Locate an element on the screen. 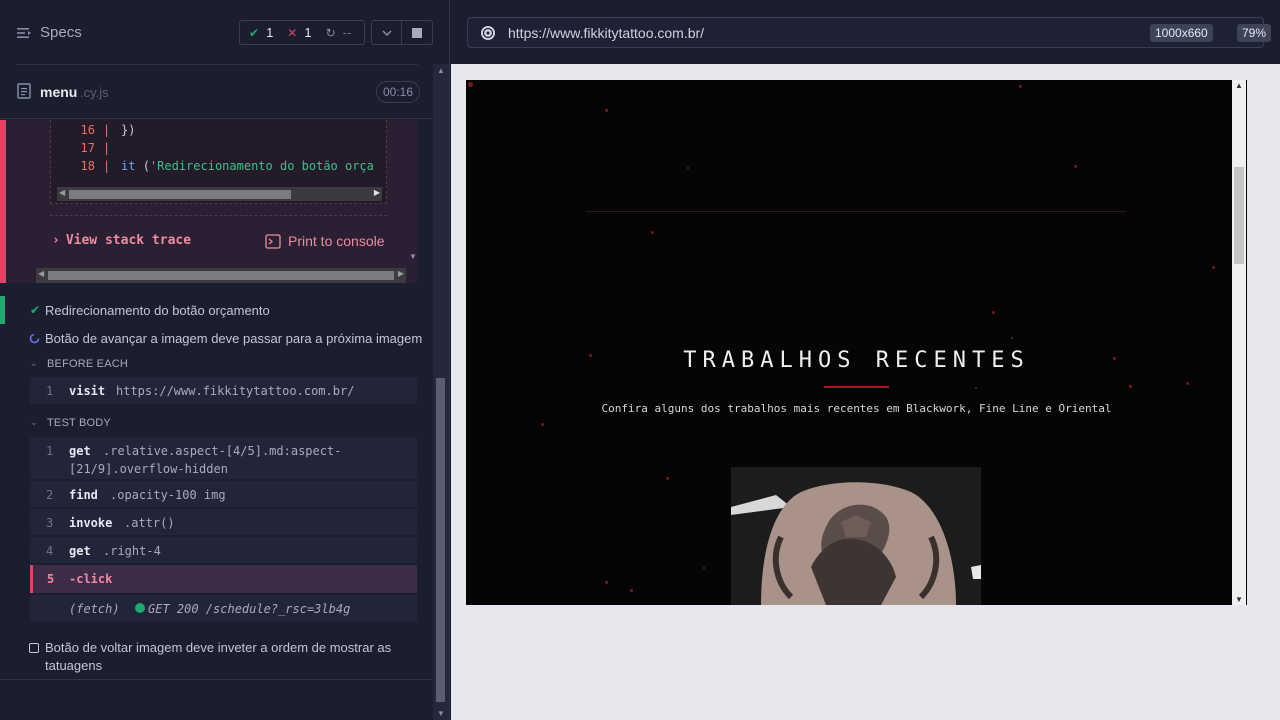 The width and height of the screenshot is (1280, 720). code-text: it ('Redirecionamento do botão orça is located at coordinates (247, 166).